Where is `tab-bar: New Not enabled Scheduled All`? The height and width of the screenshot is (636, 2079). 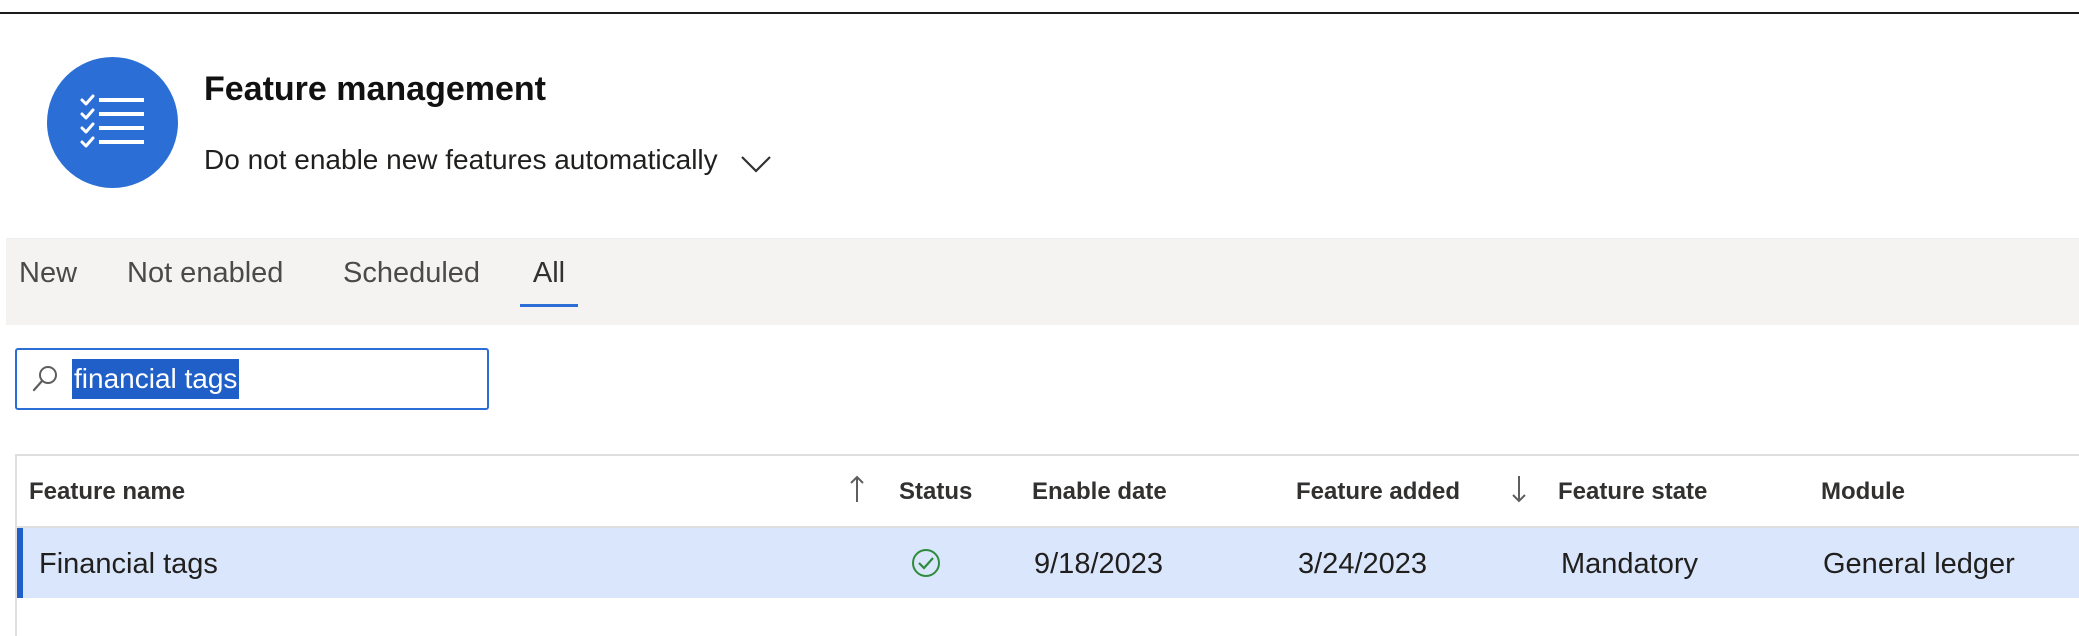
tab-bar: New Not enabled Scheduled All is located at coordinates (1042, 281).